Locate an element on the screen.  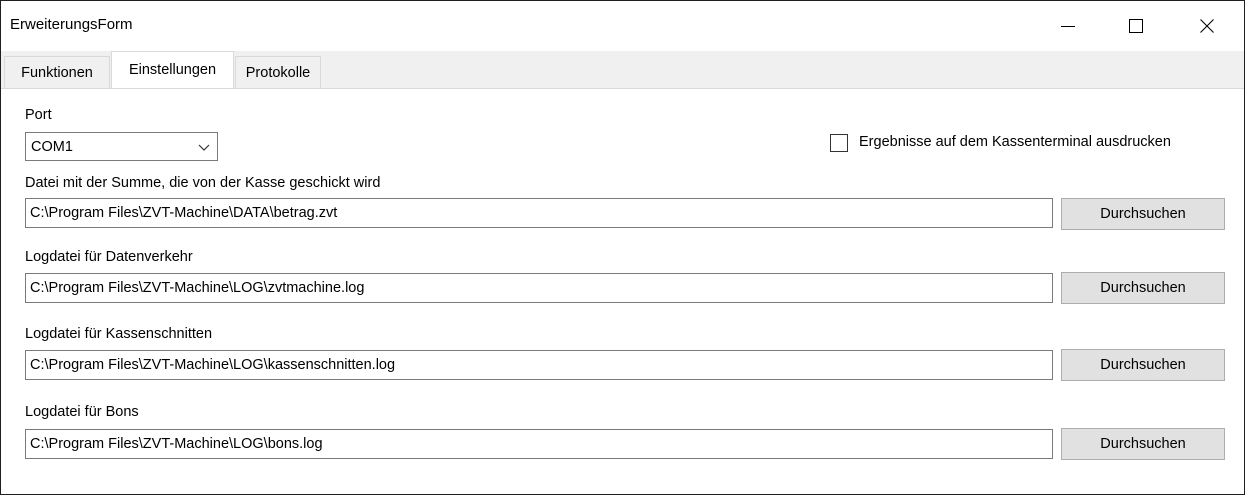
window-title: ErweiterungsForm is located at coordinates (71, 24).